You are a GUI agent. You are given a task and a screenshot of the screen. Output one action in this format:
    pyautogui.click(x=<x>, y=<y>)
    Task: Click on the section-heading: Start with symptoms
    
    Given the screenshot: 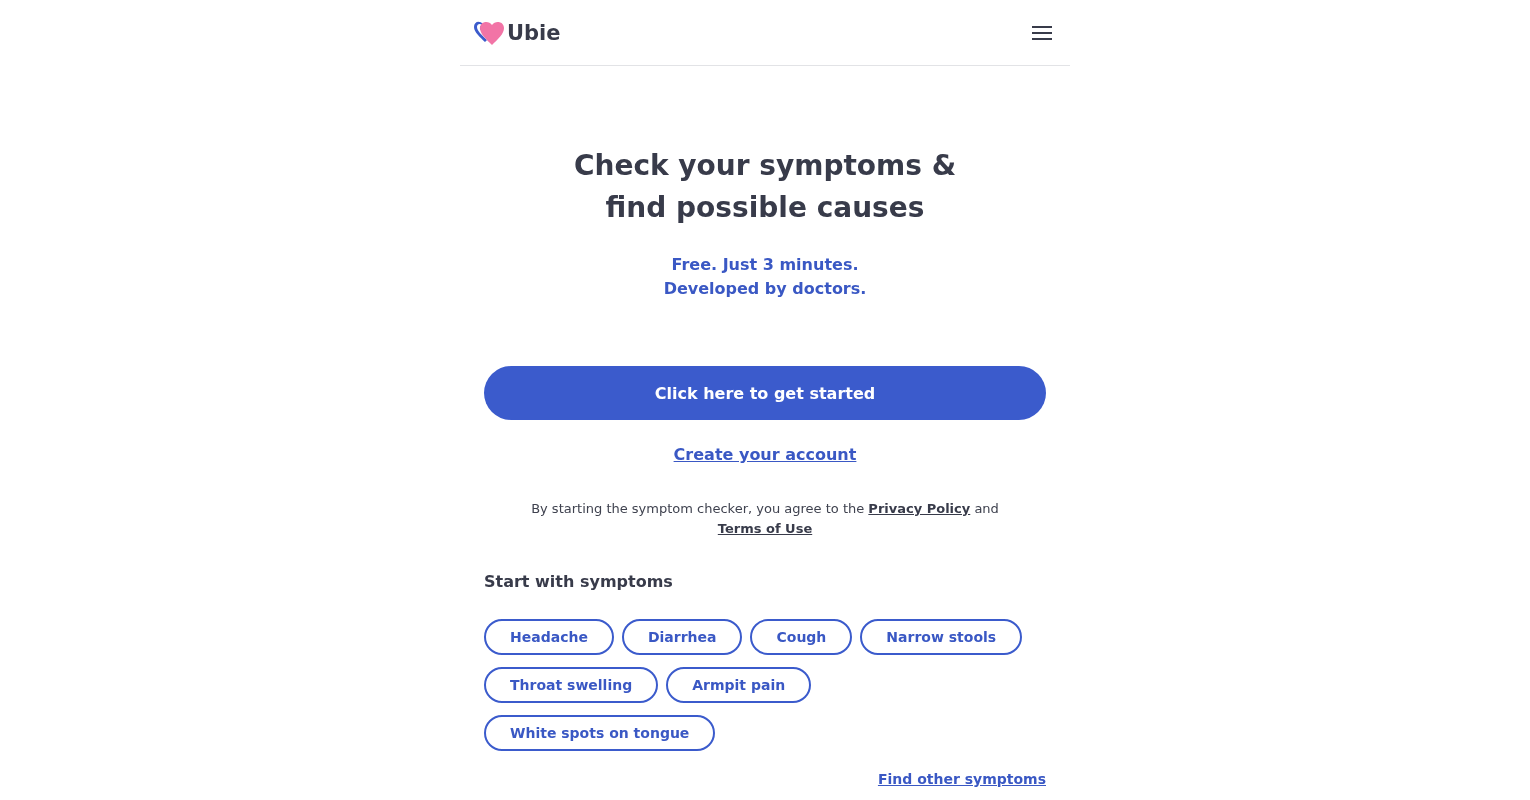 What is the action you would take?
    pyautogui.click(x=578, y=582)
    